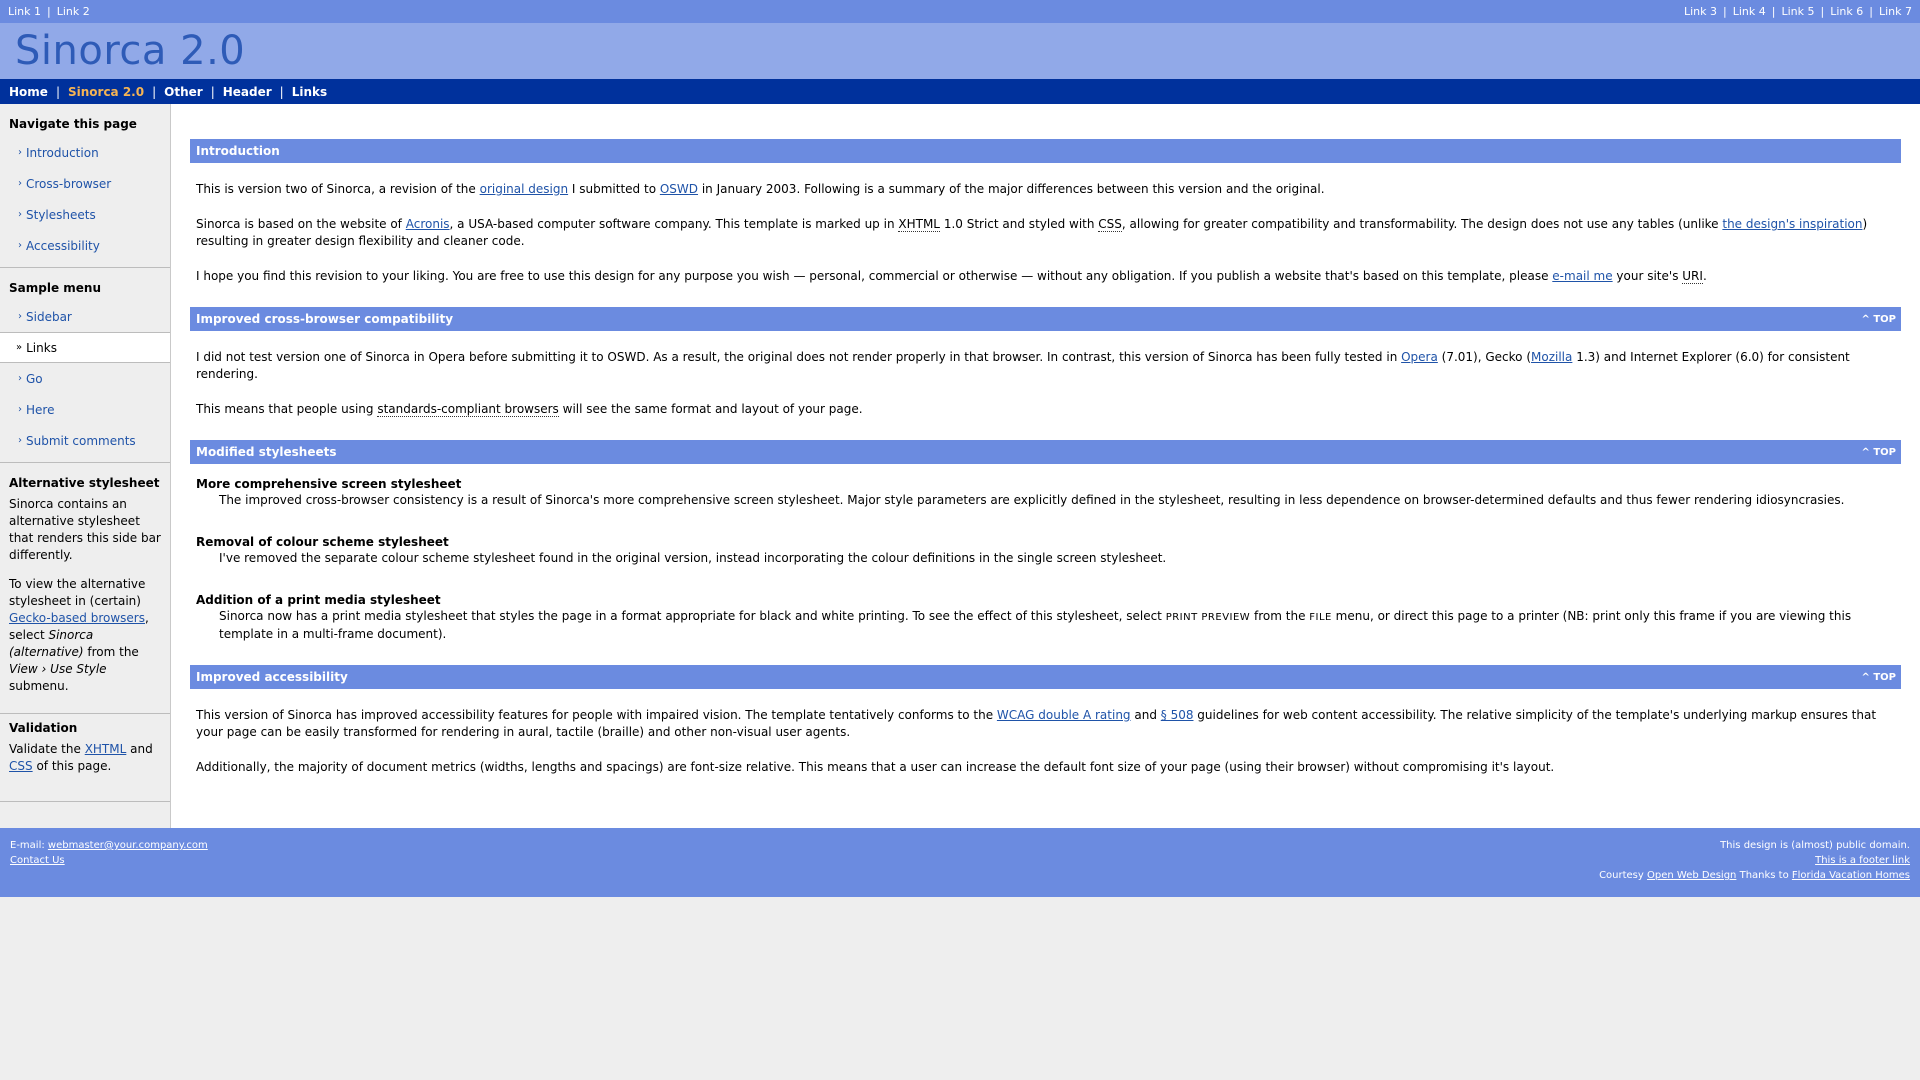  What do you see at coordinates (28, 92) in the screenshot?
I see `nav-item-home: Home` at bounding box center [28, 92].